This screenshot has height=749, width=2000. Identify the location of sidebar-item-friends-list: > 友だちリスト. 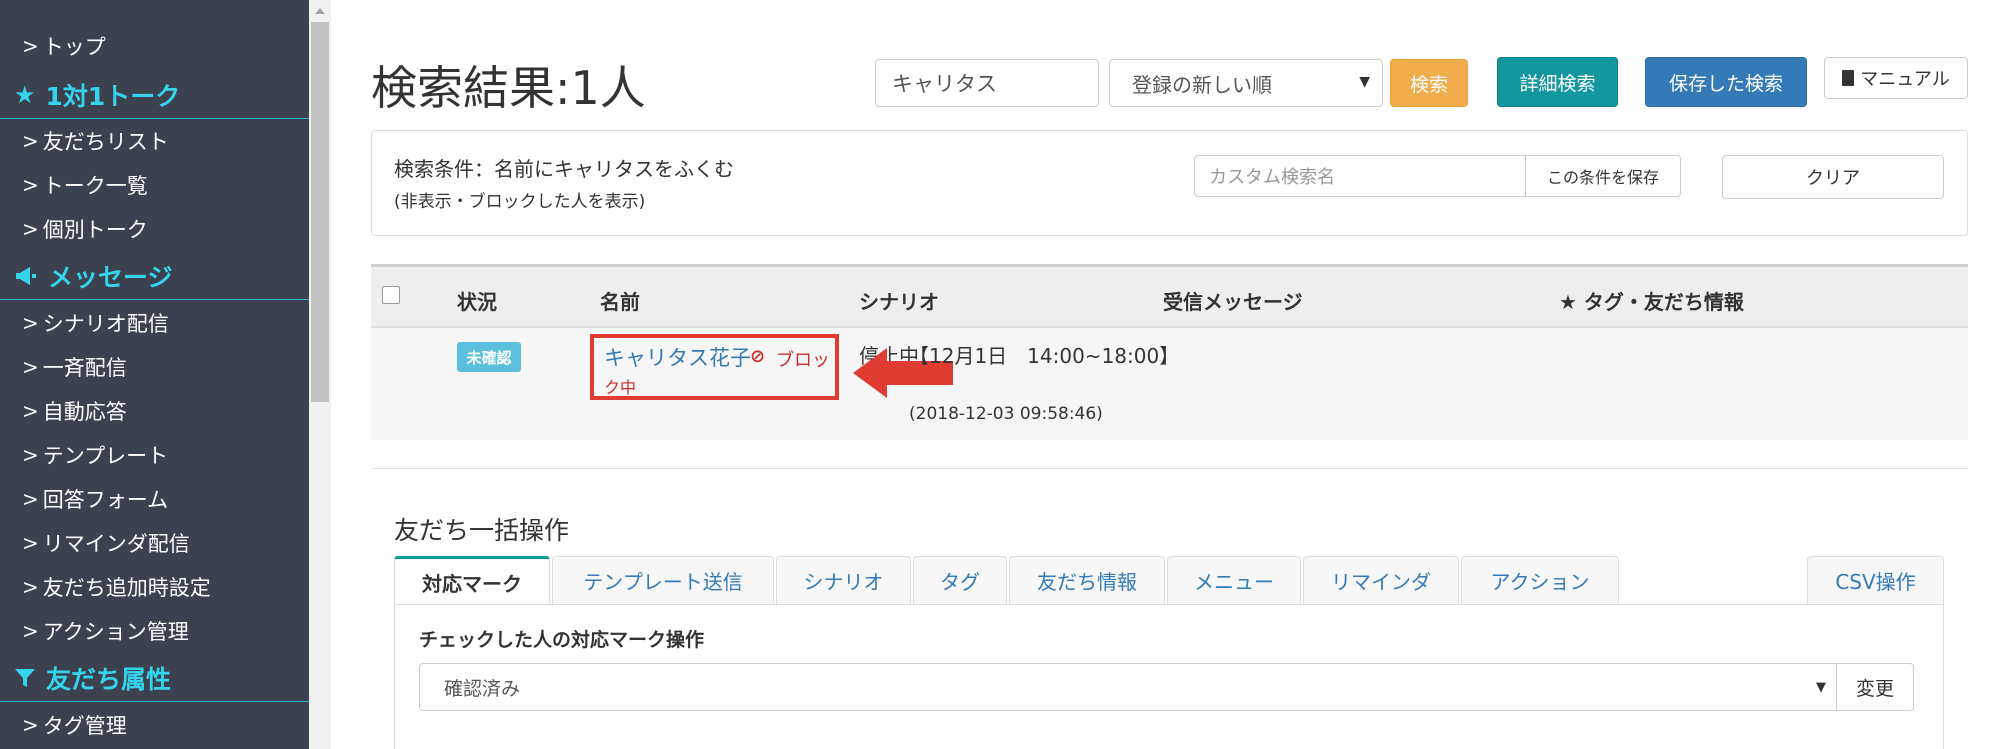
(154, 141).